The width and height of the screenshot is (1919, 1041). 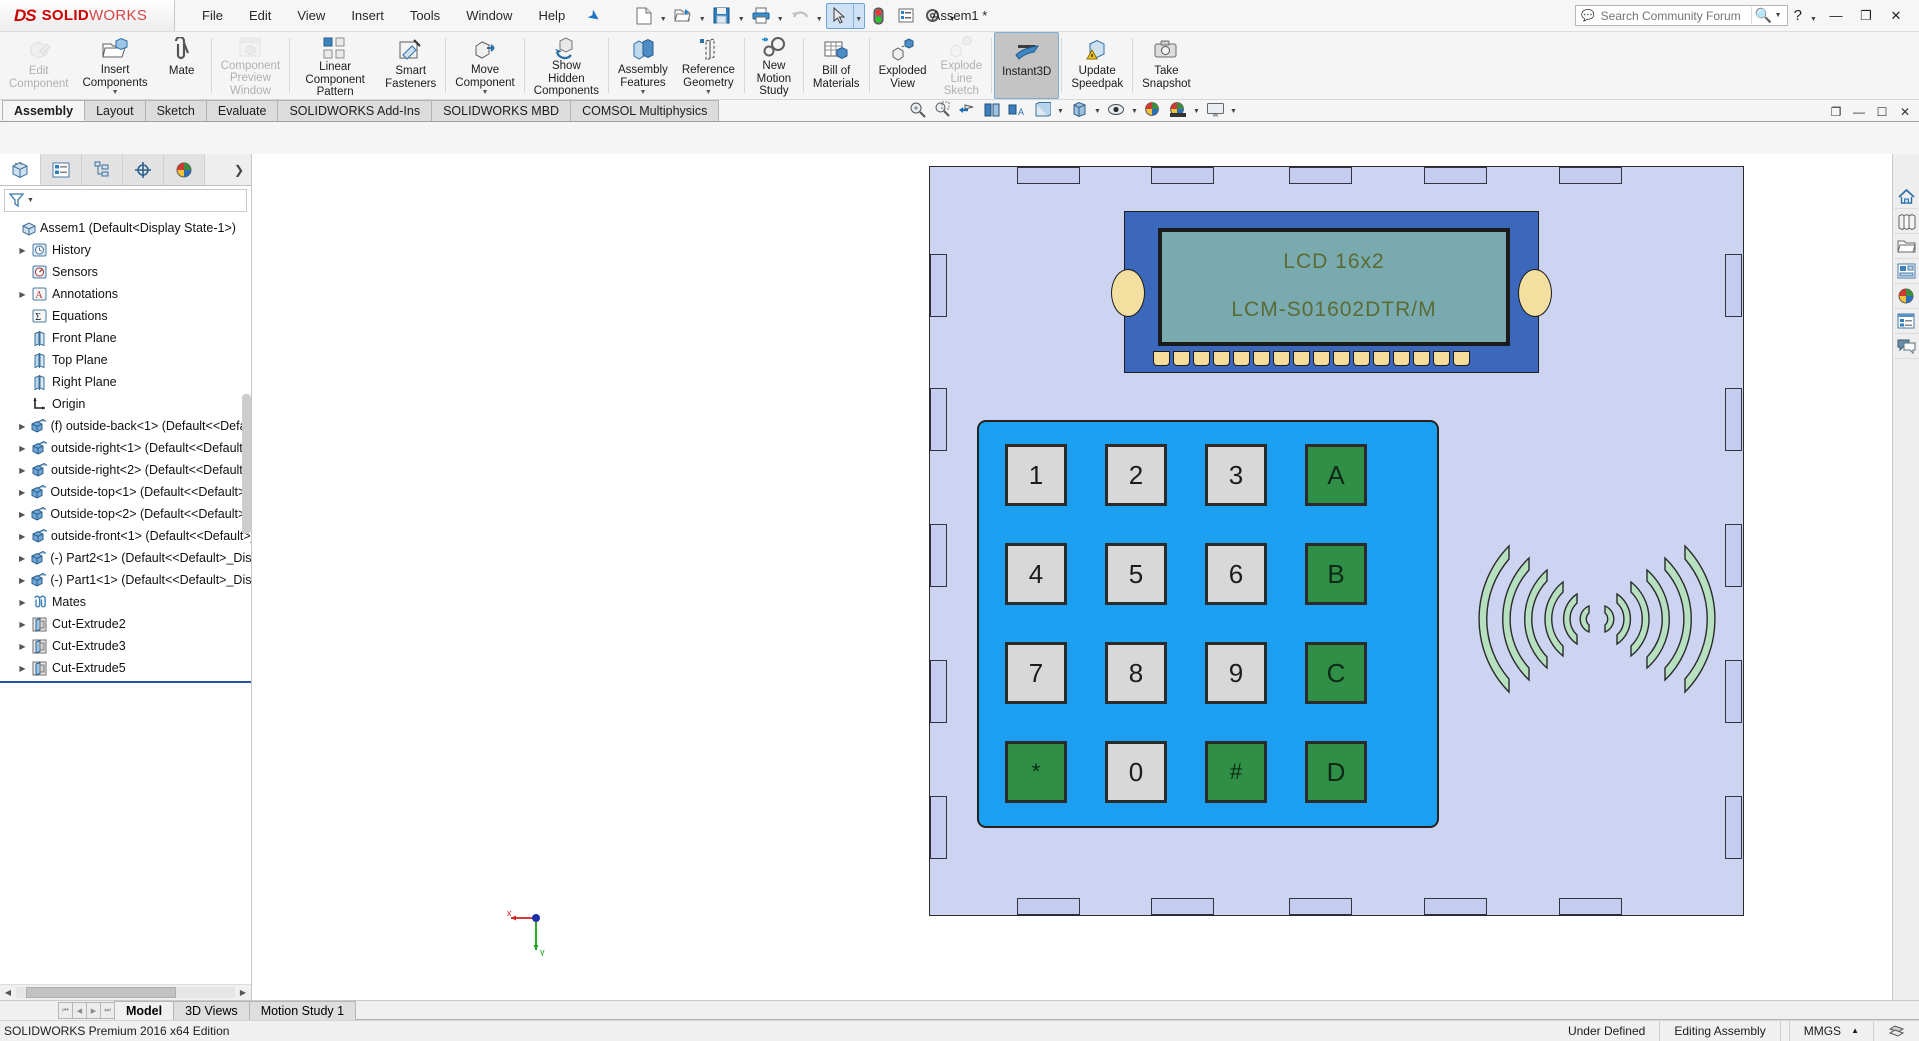 What do you see at coordinates (1236, 574) in the screenshot?
I see `keypad-key: 6` at bounding box center [1236, 574].